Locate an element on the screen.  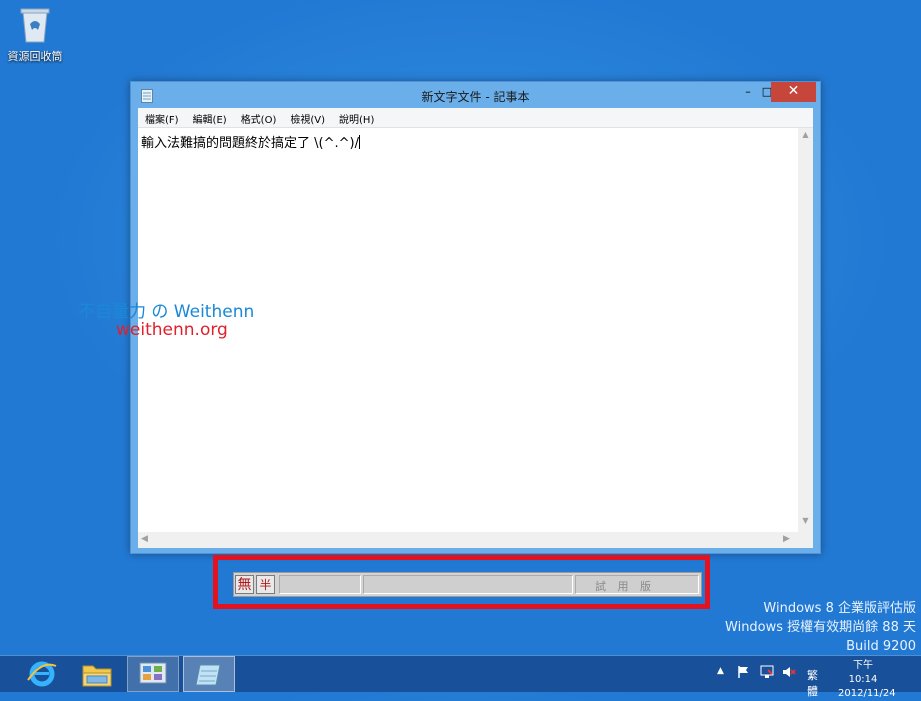
taskbar-control-panel is located at coordinates (153, 674).